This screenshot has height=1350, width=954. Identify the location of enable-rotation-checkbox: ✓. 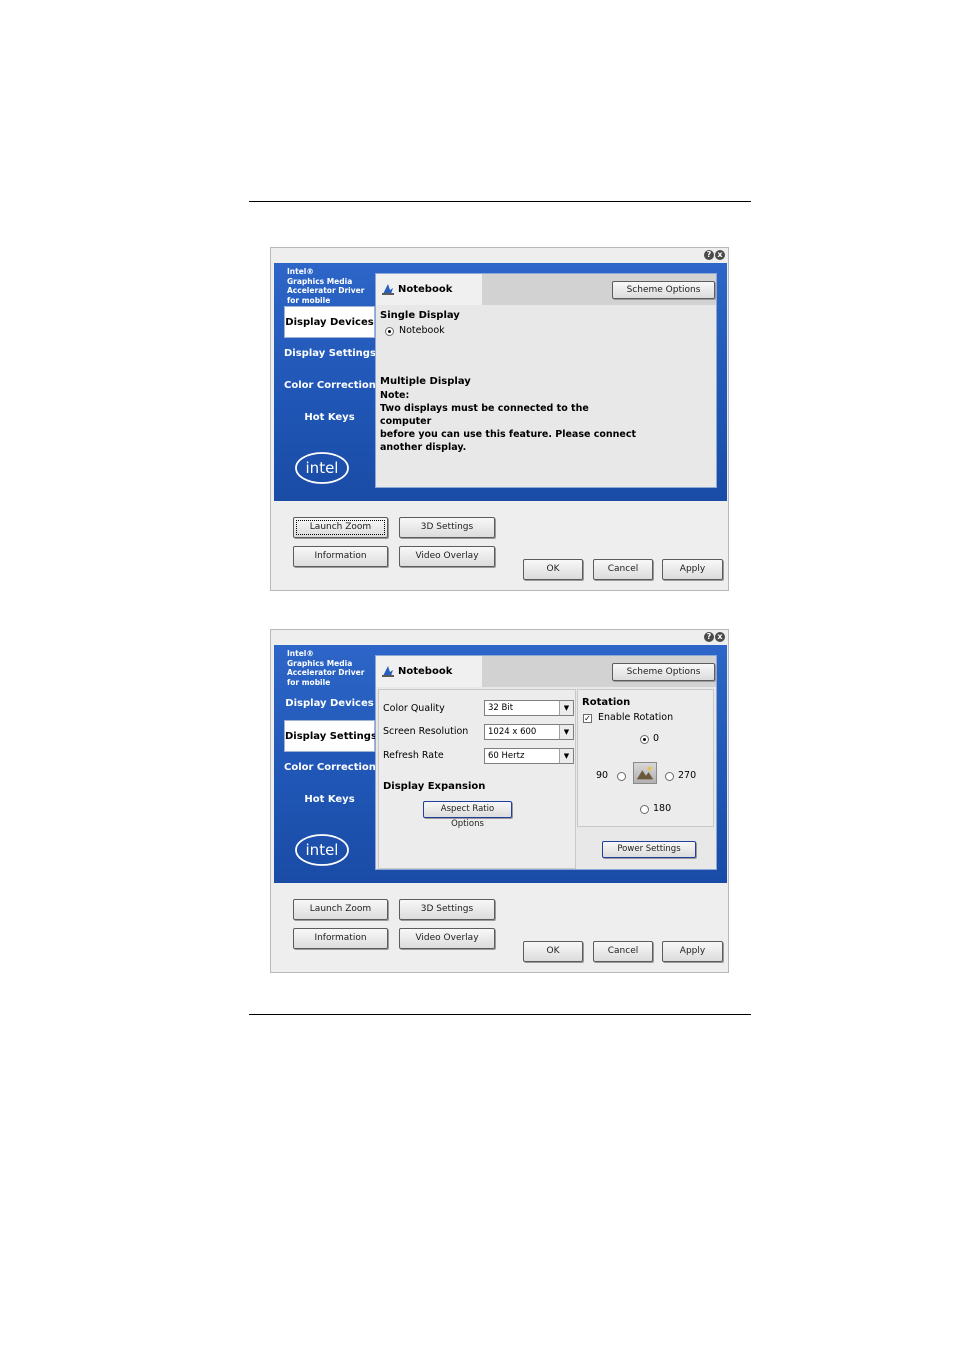
(587, 718).